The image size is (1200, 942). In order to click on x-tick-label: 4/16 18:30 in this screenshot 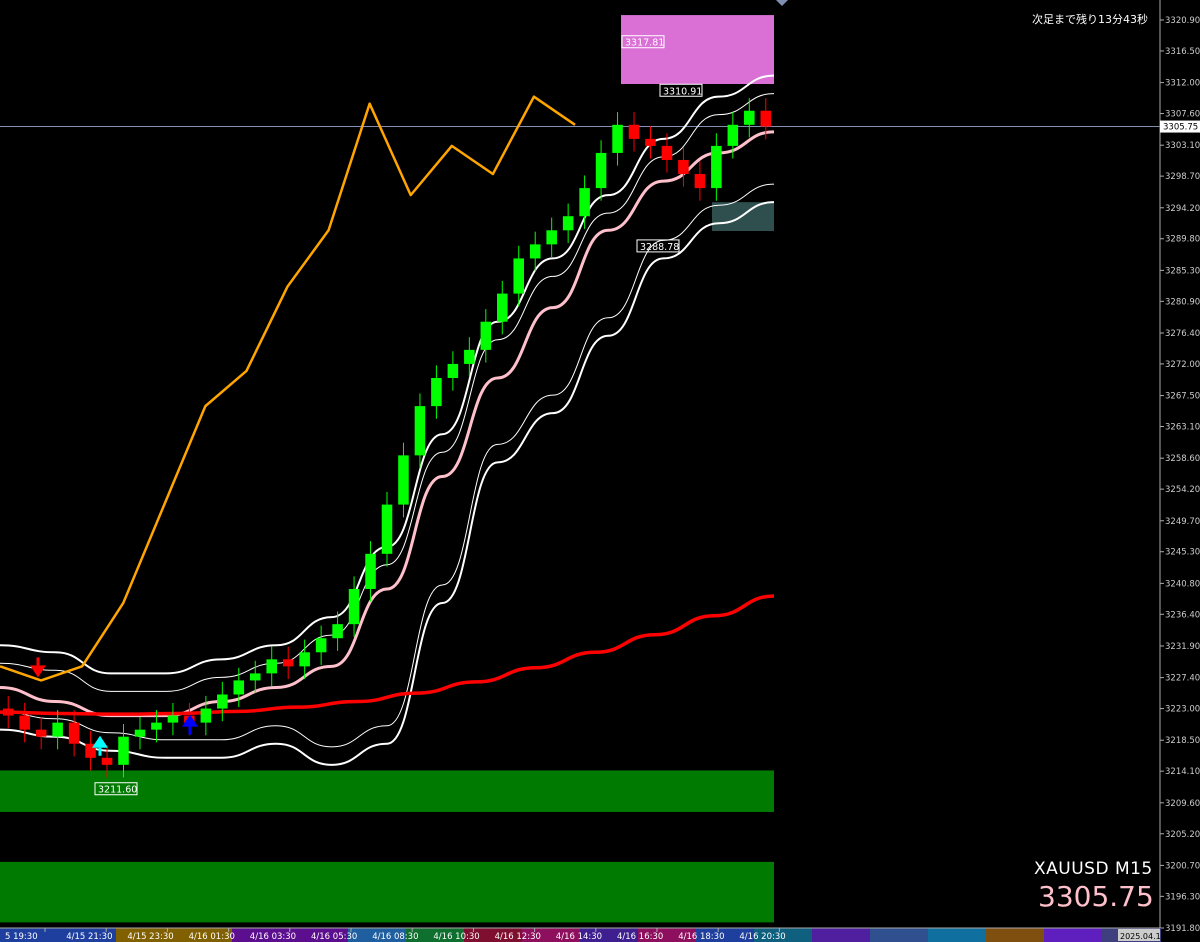, I will do `click(701, 937)`.